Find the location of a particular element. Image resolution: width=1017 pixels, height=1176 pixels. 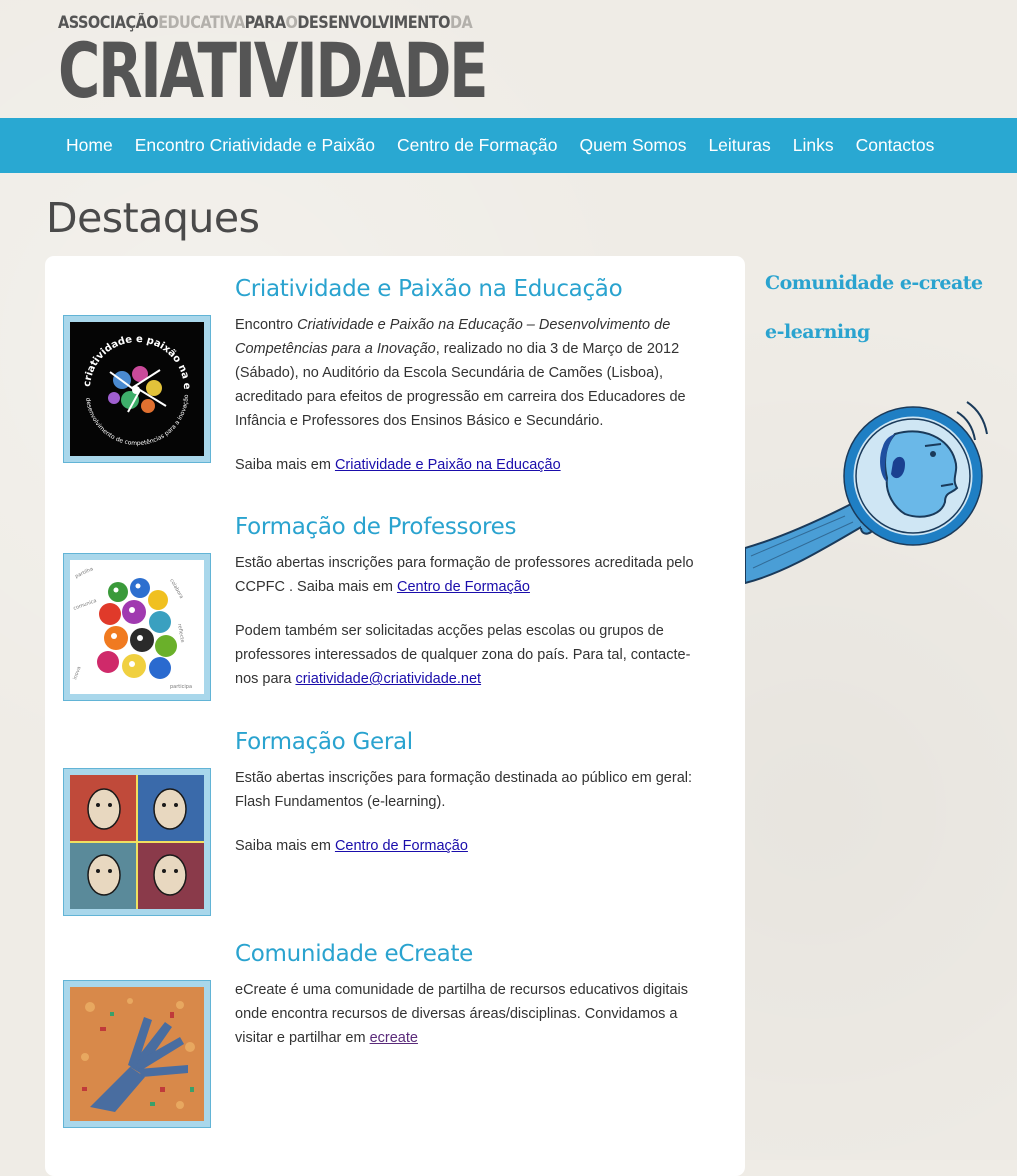

item-title: Criatividade e Paixão na Educação is located at coordinates (429, 289).